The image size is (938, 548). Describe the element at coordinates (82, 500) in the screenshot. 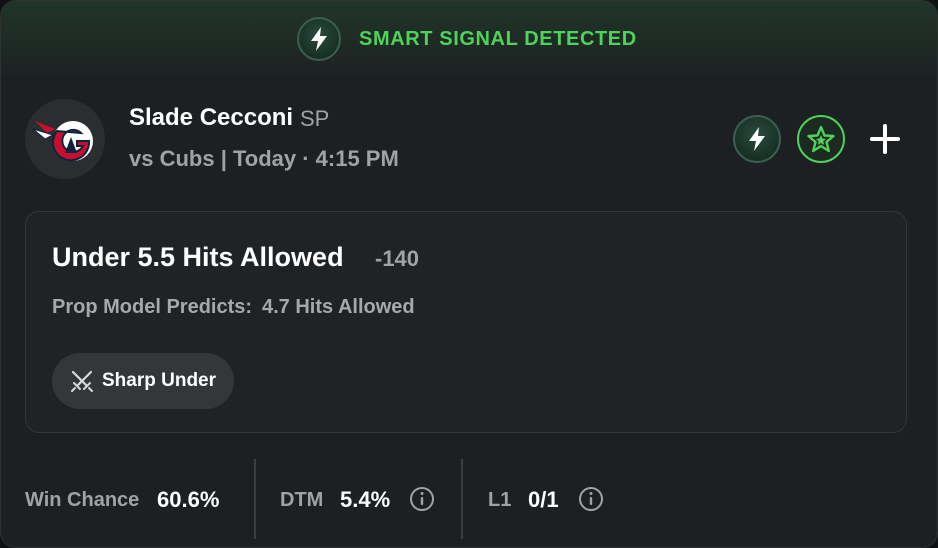

I see `win-chance-label: Win Chance` at that location.